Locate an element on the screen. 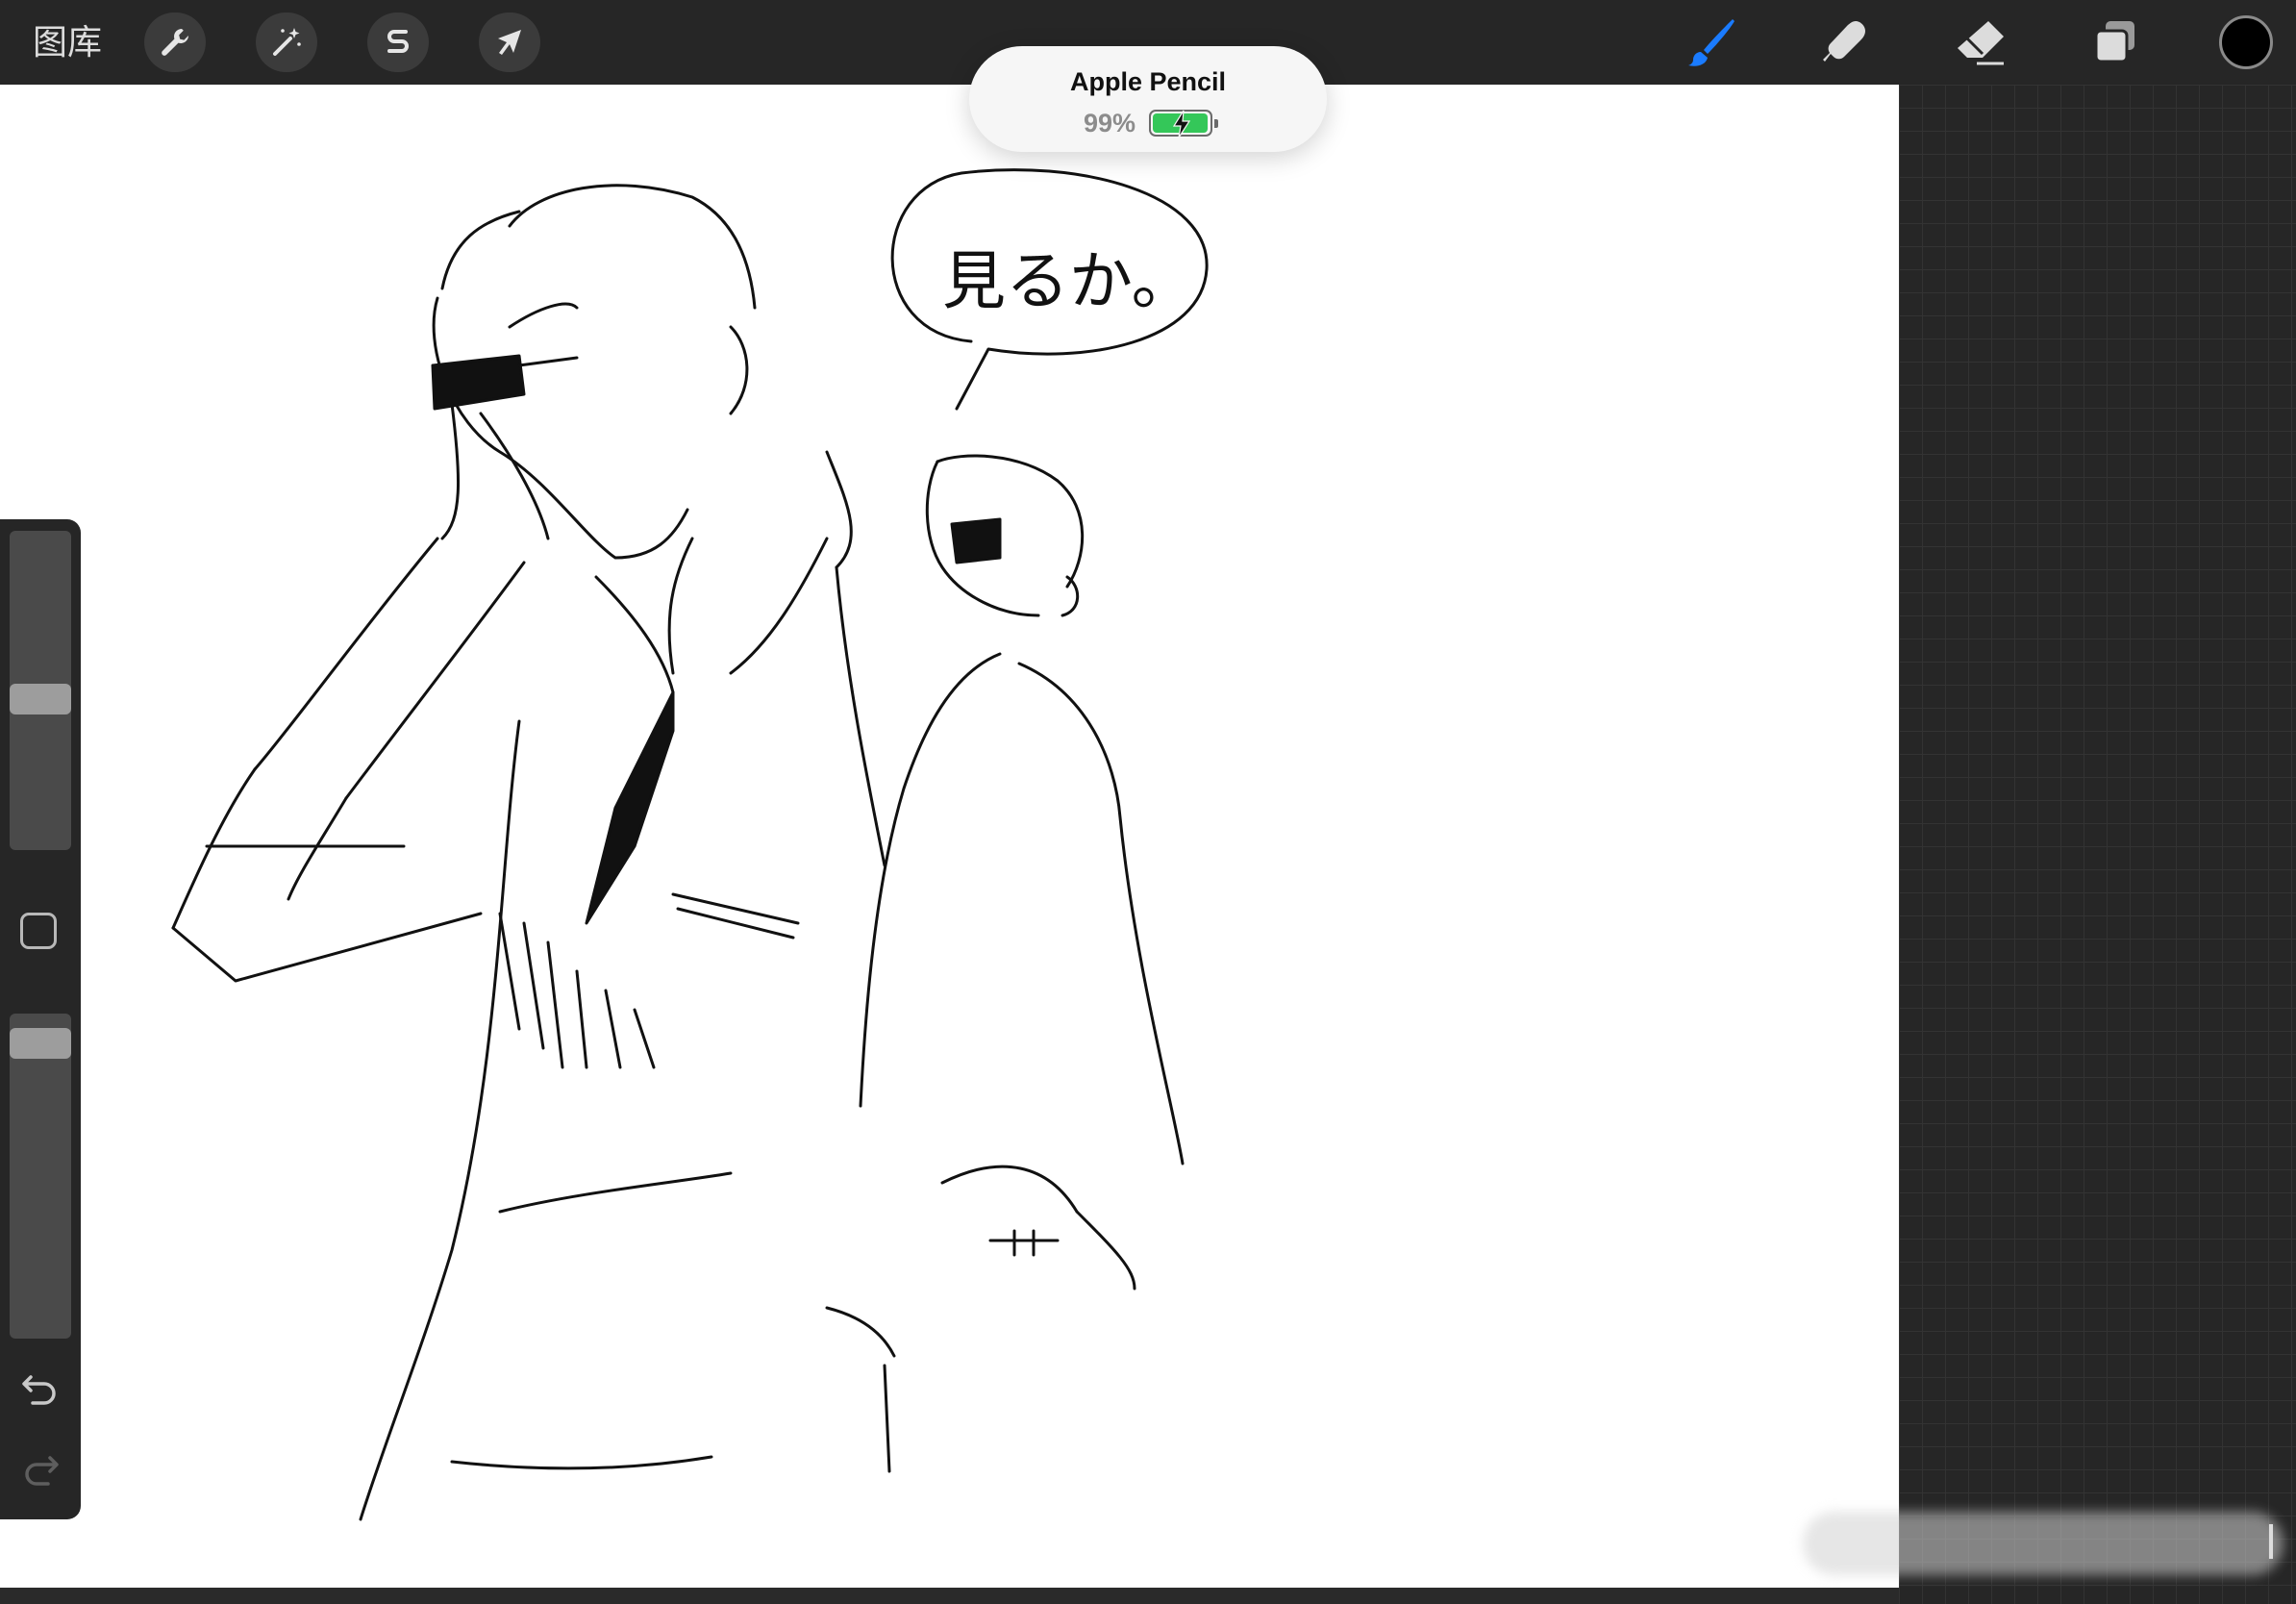 The image size is (2296, 1604). left-sidebar is located at coordinates (40, 1019).